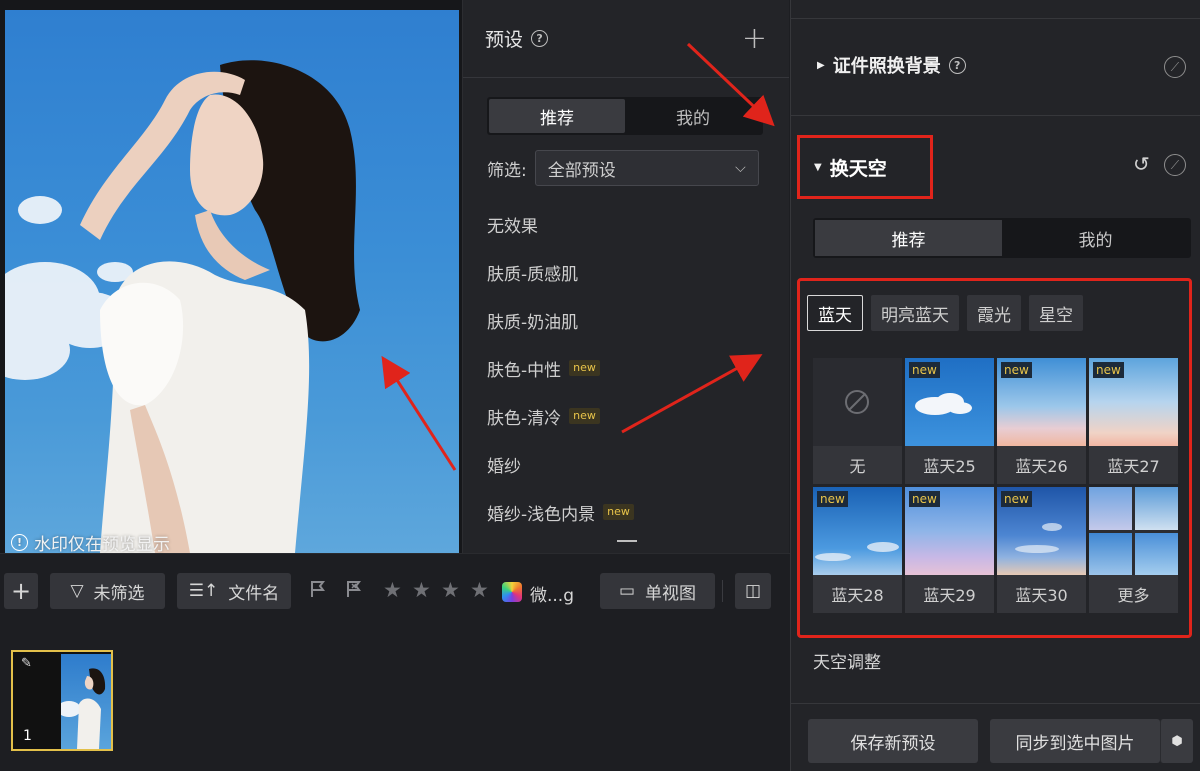  I want to click on preset-label: 婚纱, so click(504, 466).